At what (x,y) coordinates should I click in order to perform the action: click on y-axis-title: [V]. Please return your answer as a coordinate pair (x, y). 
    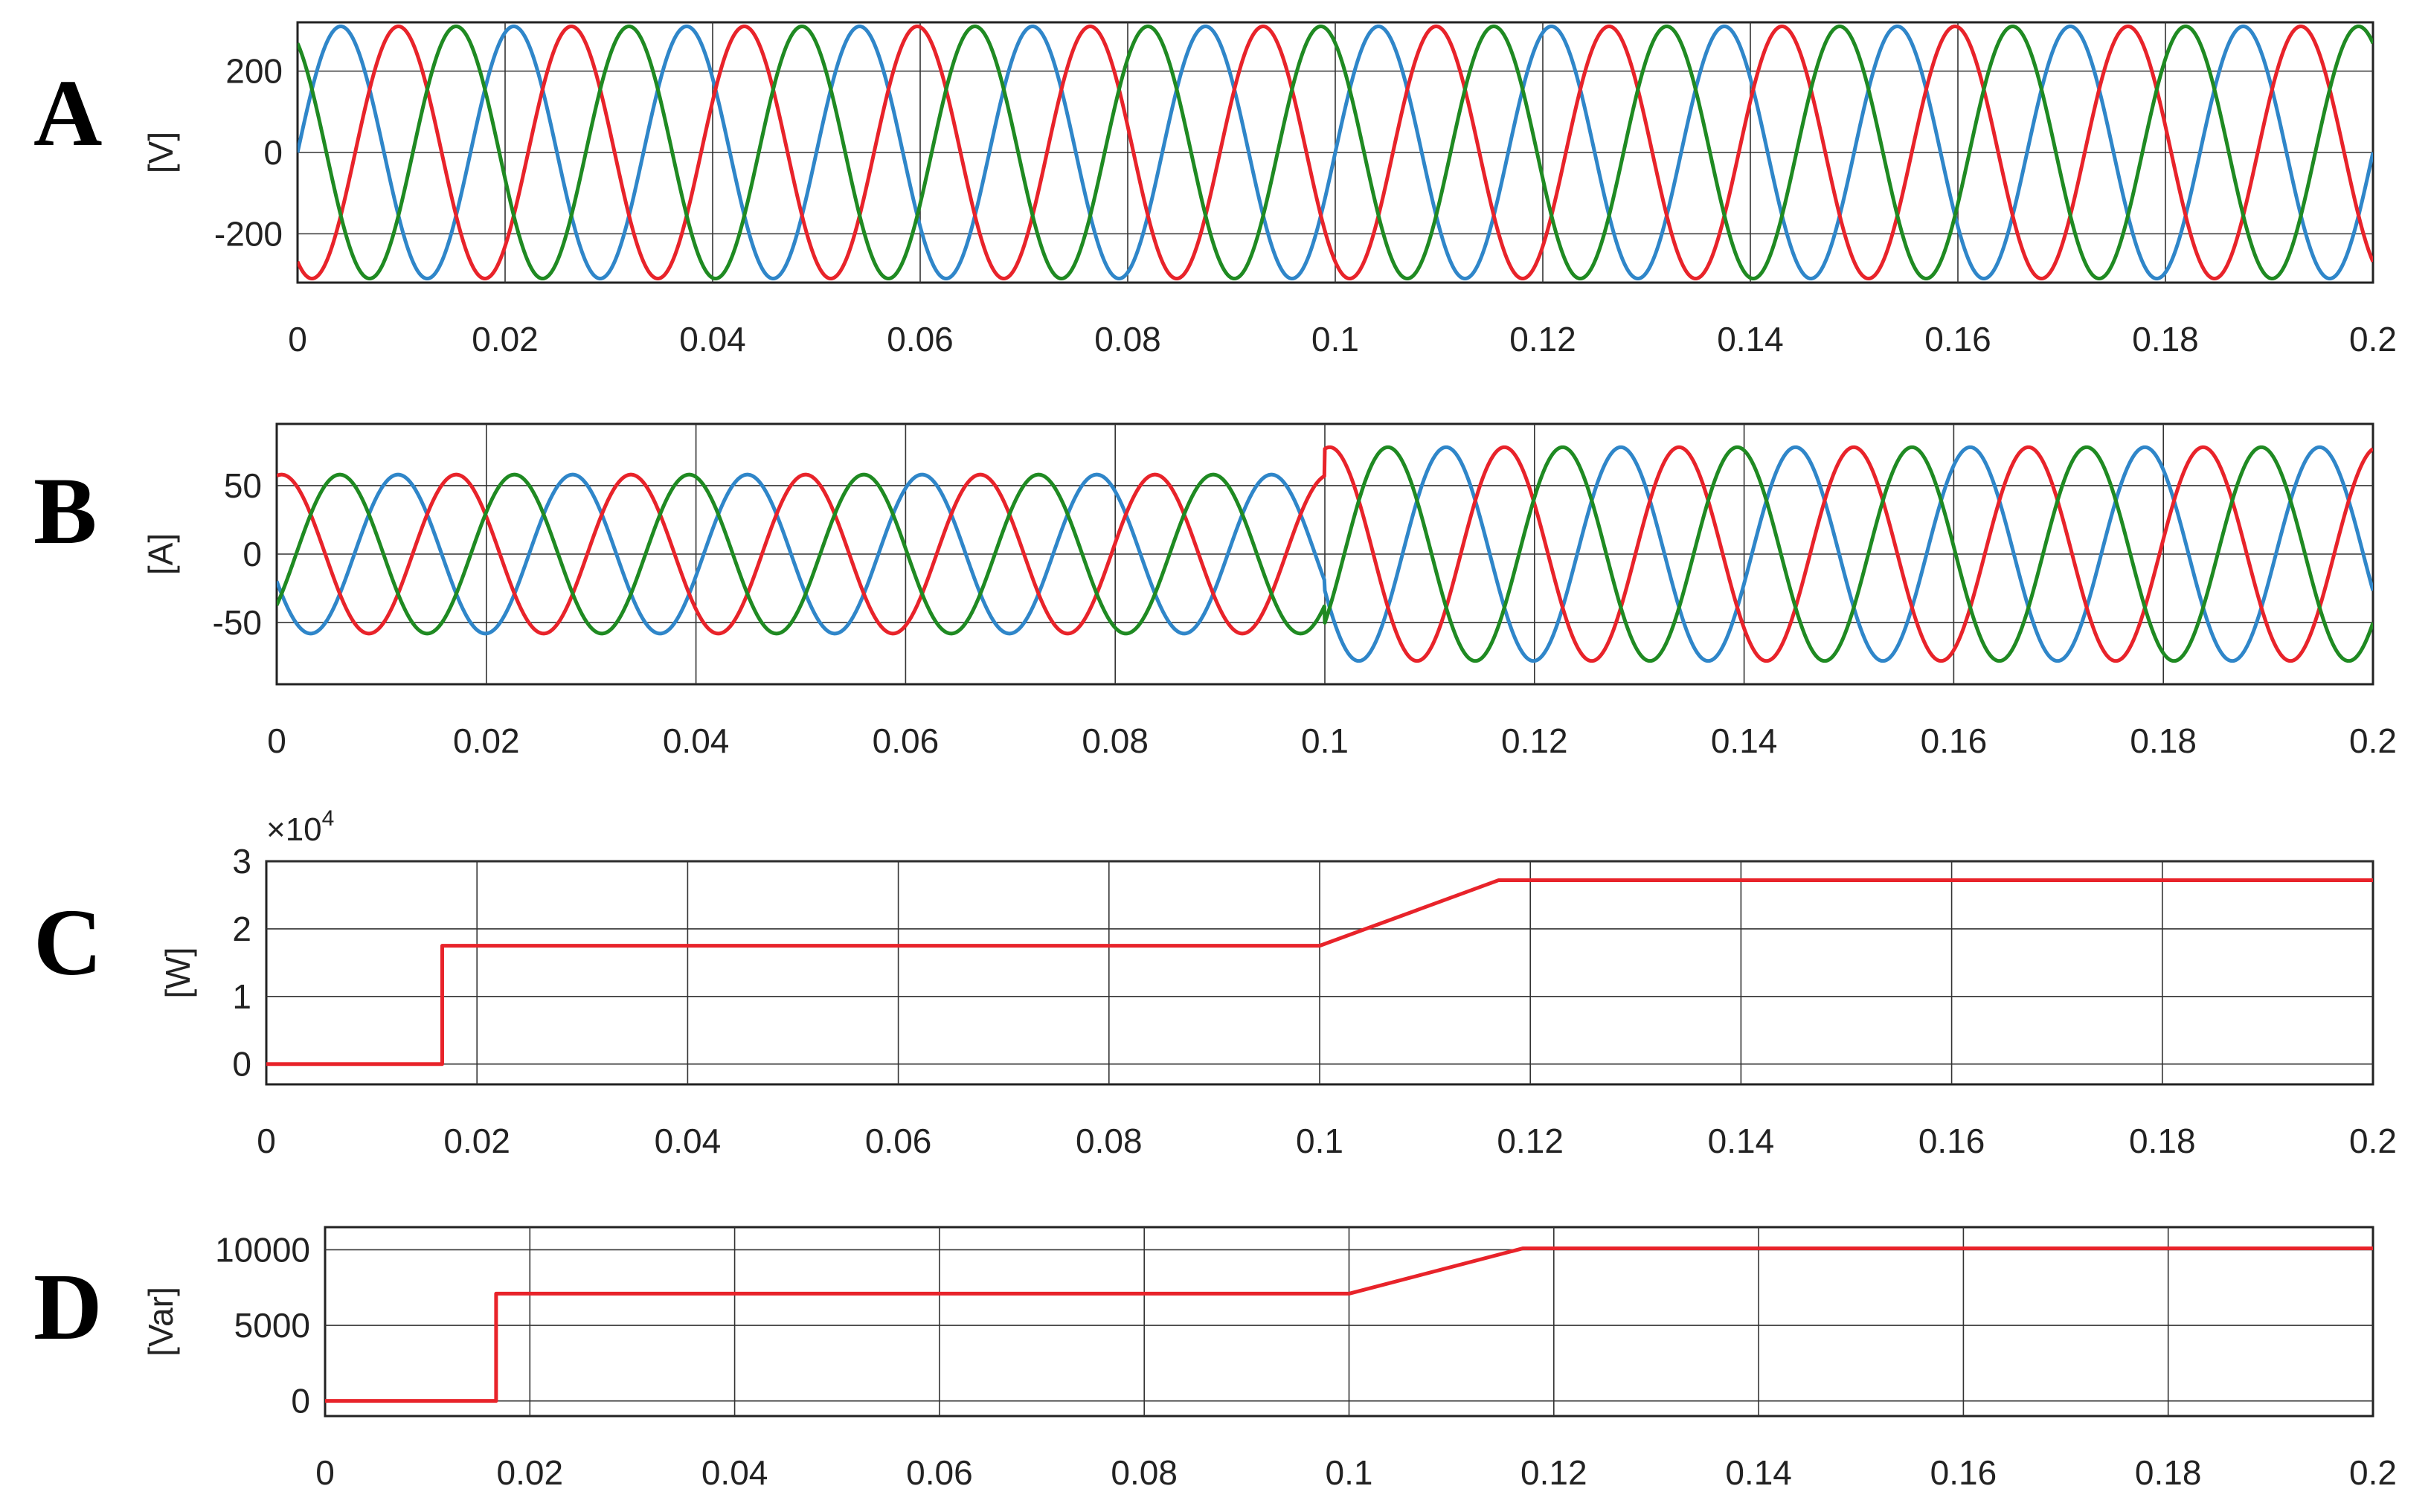
    Looking at the image, I should click on (160, 152).